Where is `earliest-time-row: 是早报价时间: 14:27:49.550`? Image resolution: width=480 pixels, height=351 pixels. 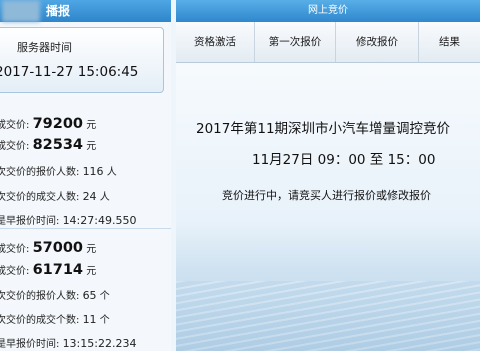 earliest-time-row: 是早报价时间: 14:27:49.550 is located at coordinates (68, 219).